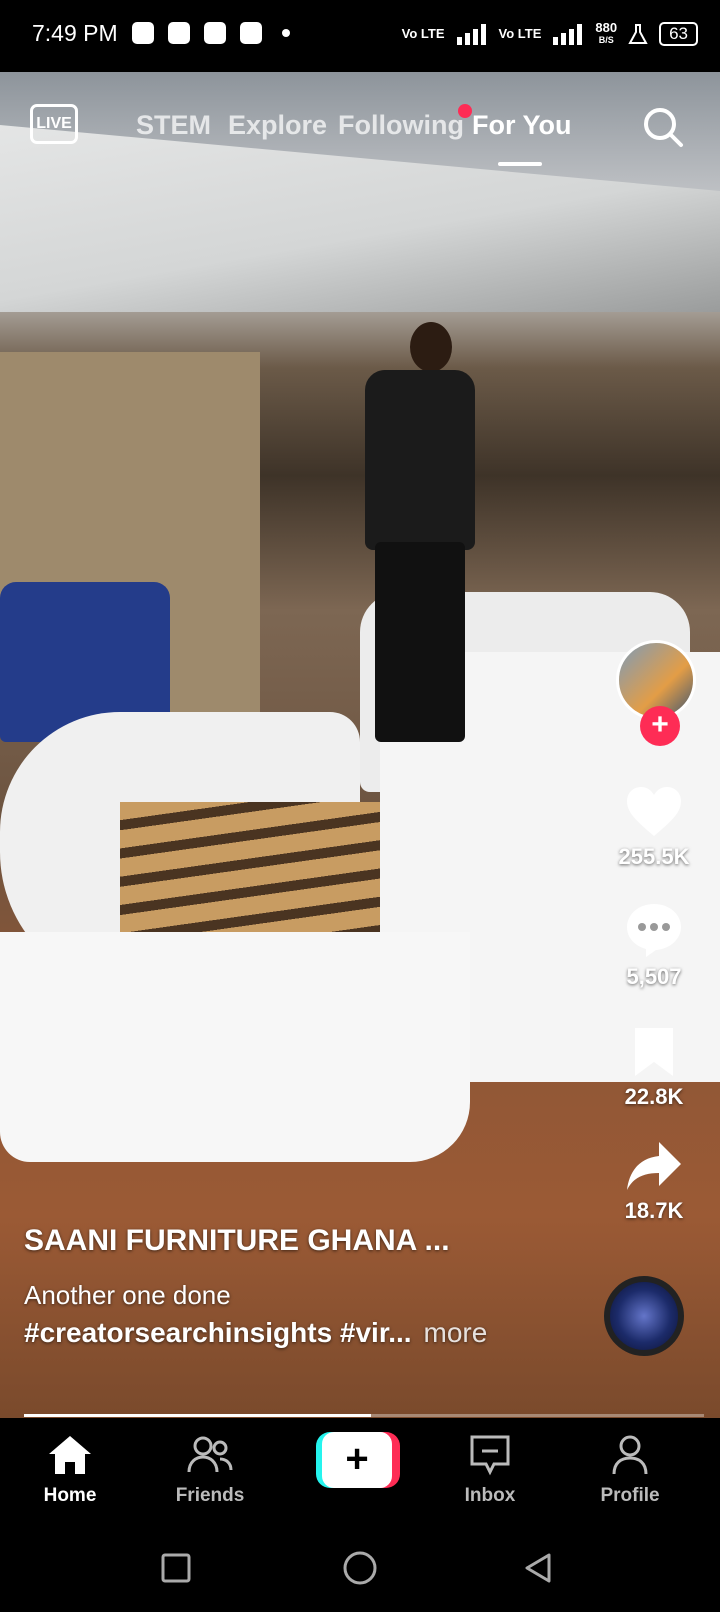  I want to click on home-icon, so click(70, 1455).